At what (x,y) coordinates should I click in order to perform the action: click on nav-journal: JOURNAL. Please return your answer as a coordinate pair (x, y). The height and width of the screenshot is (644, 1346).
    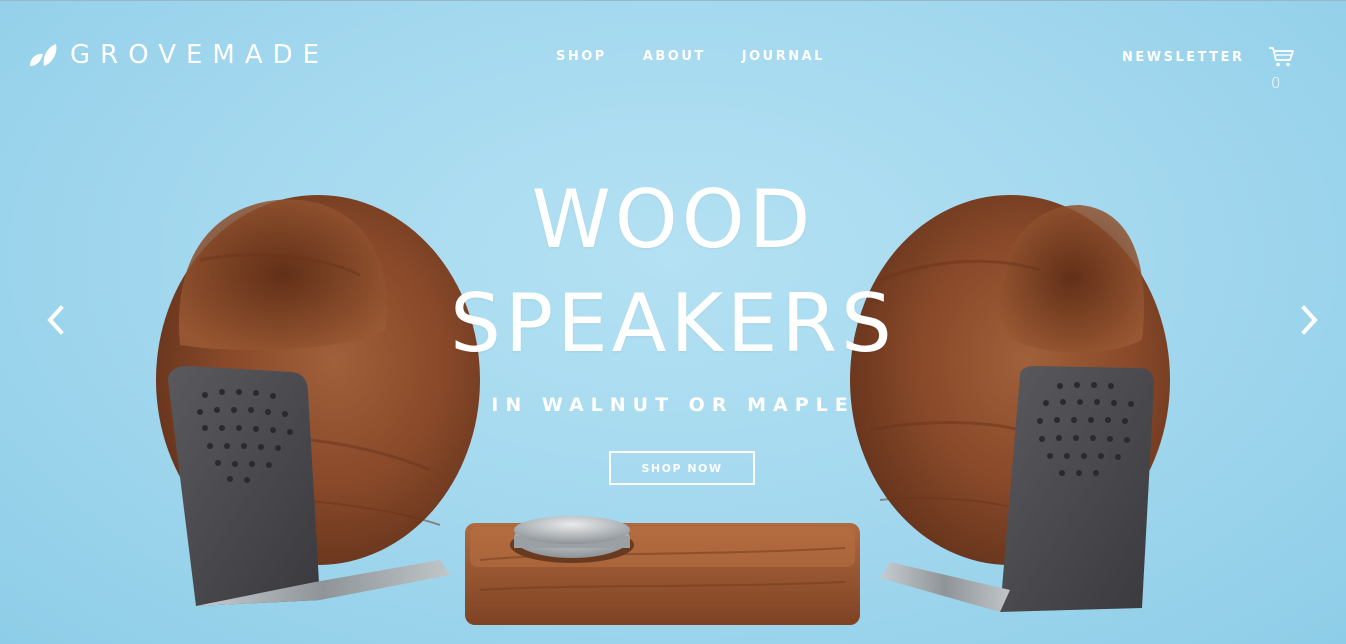
    Looking at the image, I should click on (783, 56).